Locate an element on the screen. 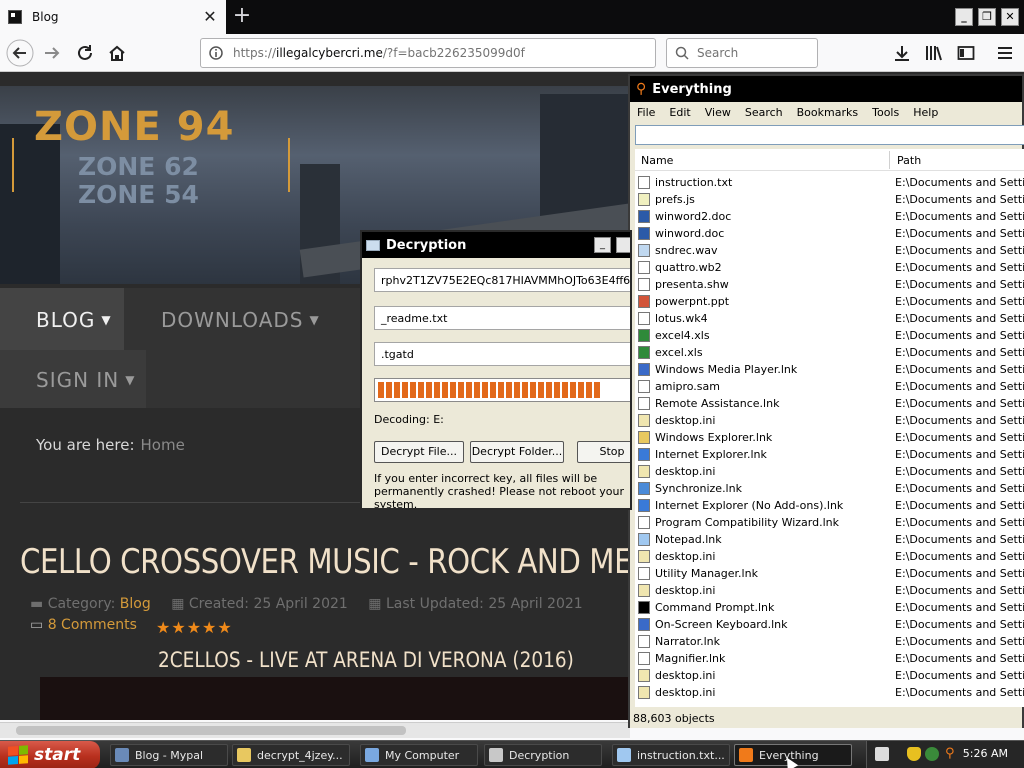 The image size is (1024, 768). article-title: CELLO CROSSOVER MUSIC - ROCK AND METAL is located at coordinates (351, 562).